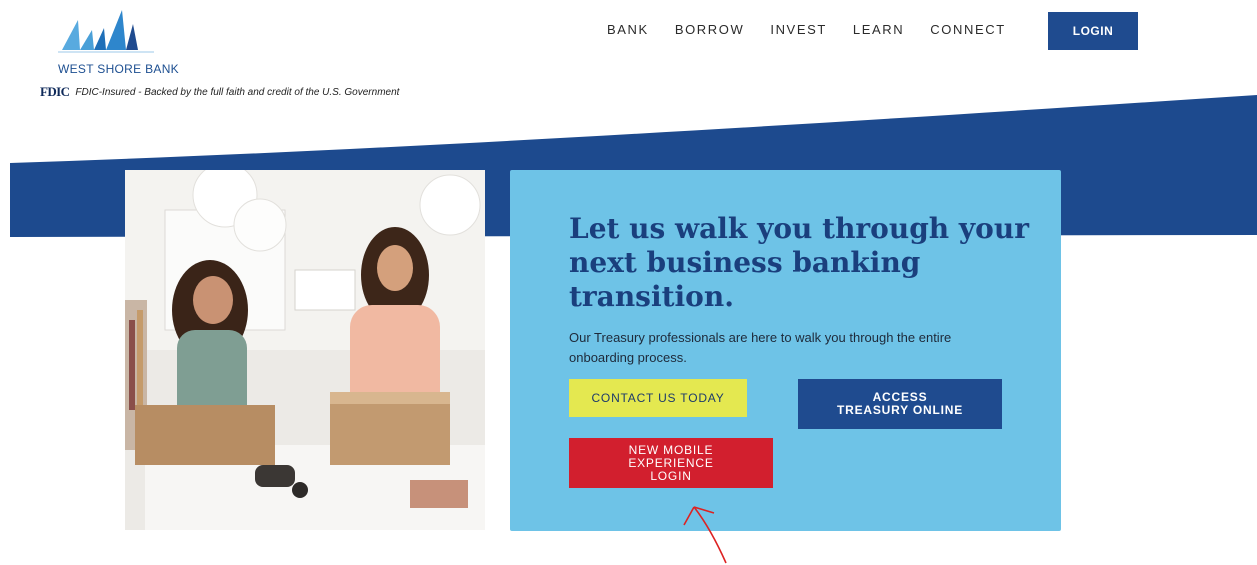 The height and width of the screenshot is (565, 1257). I want to click on bank-name: WEST SHORE BANK, so click(118, 69).